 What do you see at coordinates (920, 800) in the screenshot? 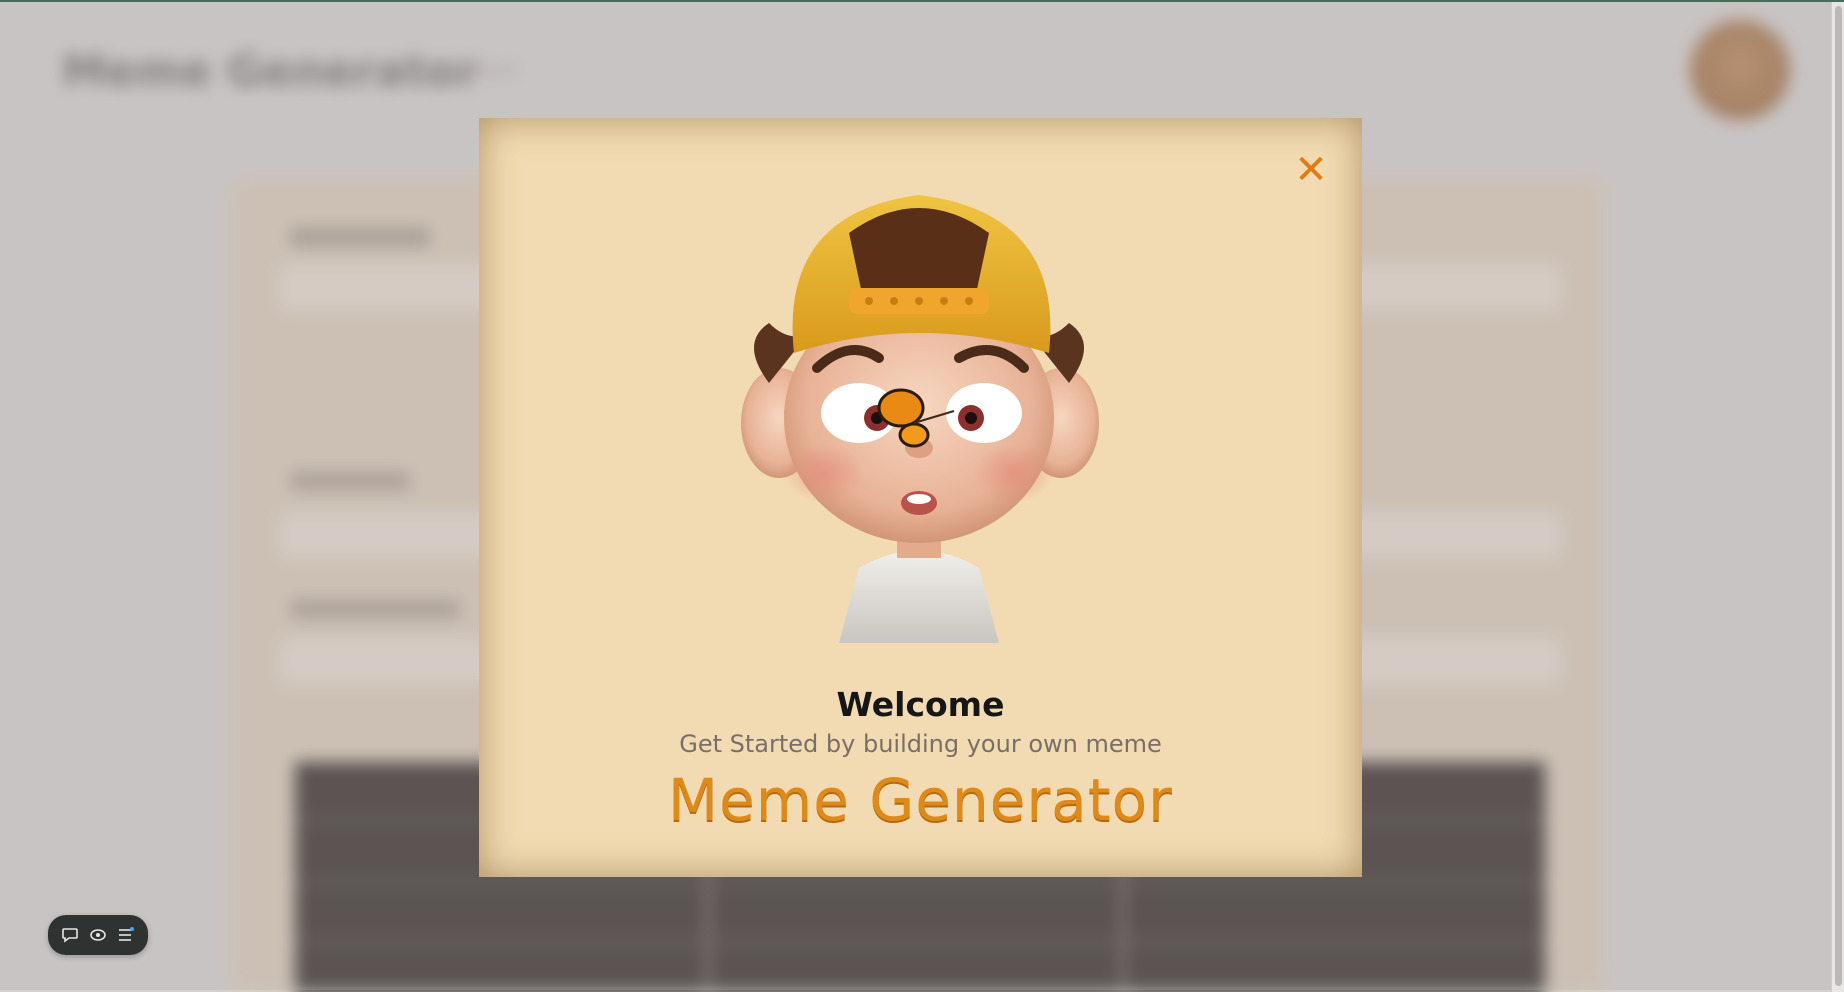
I see `brand-title: Meme Generator` at bounding box center [920, 800].